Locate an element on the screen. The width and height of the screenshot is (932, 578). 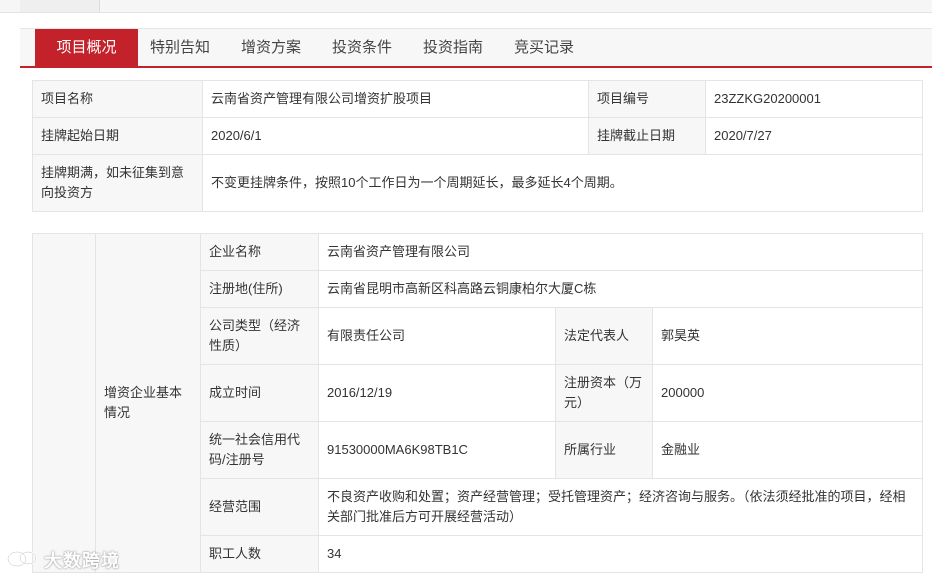
blank-cell is located at coordinates (64, 403).